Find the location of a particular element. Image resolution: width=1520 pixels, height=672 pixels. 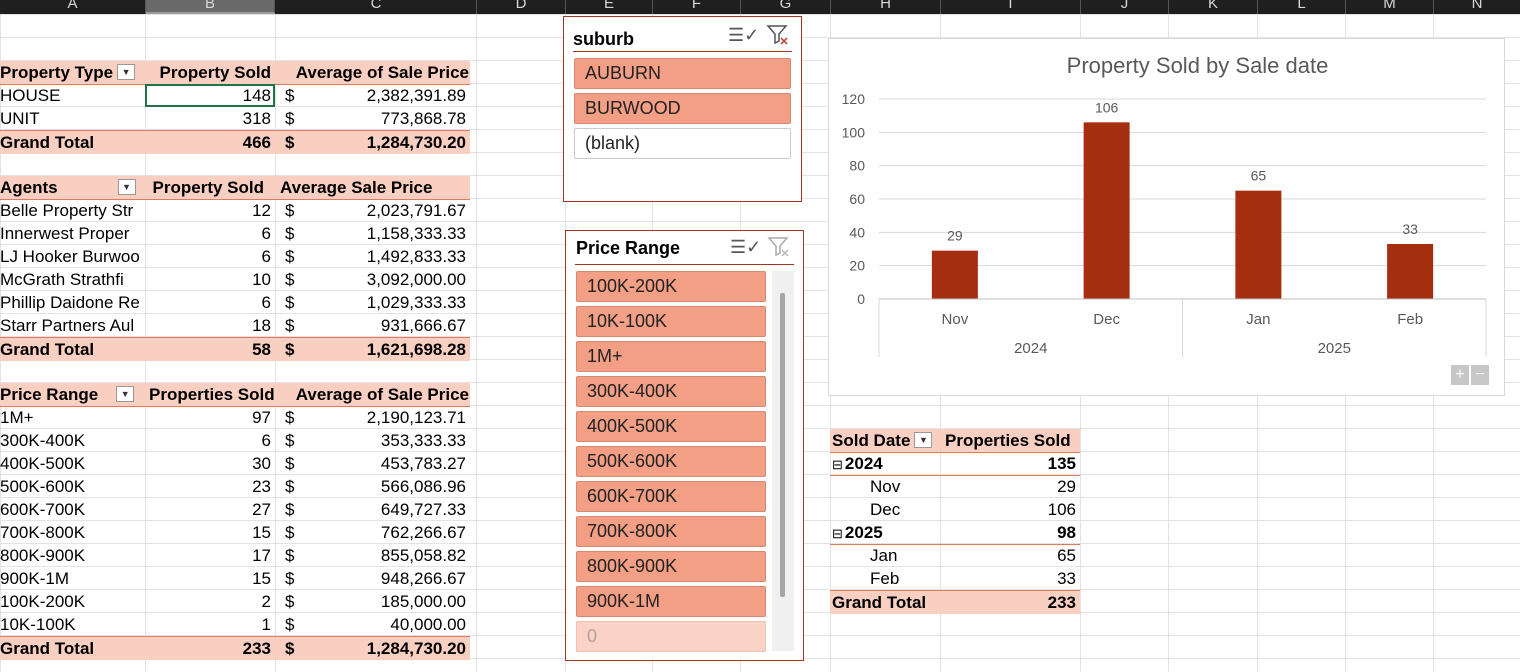

grand-total-row: Grand Total 233 $1,284,730.20 is located at coordinates (235, 648).